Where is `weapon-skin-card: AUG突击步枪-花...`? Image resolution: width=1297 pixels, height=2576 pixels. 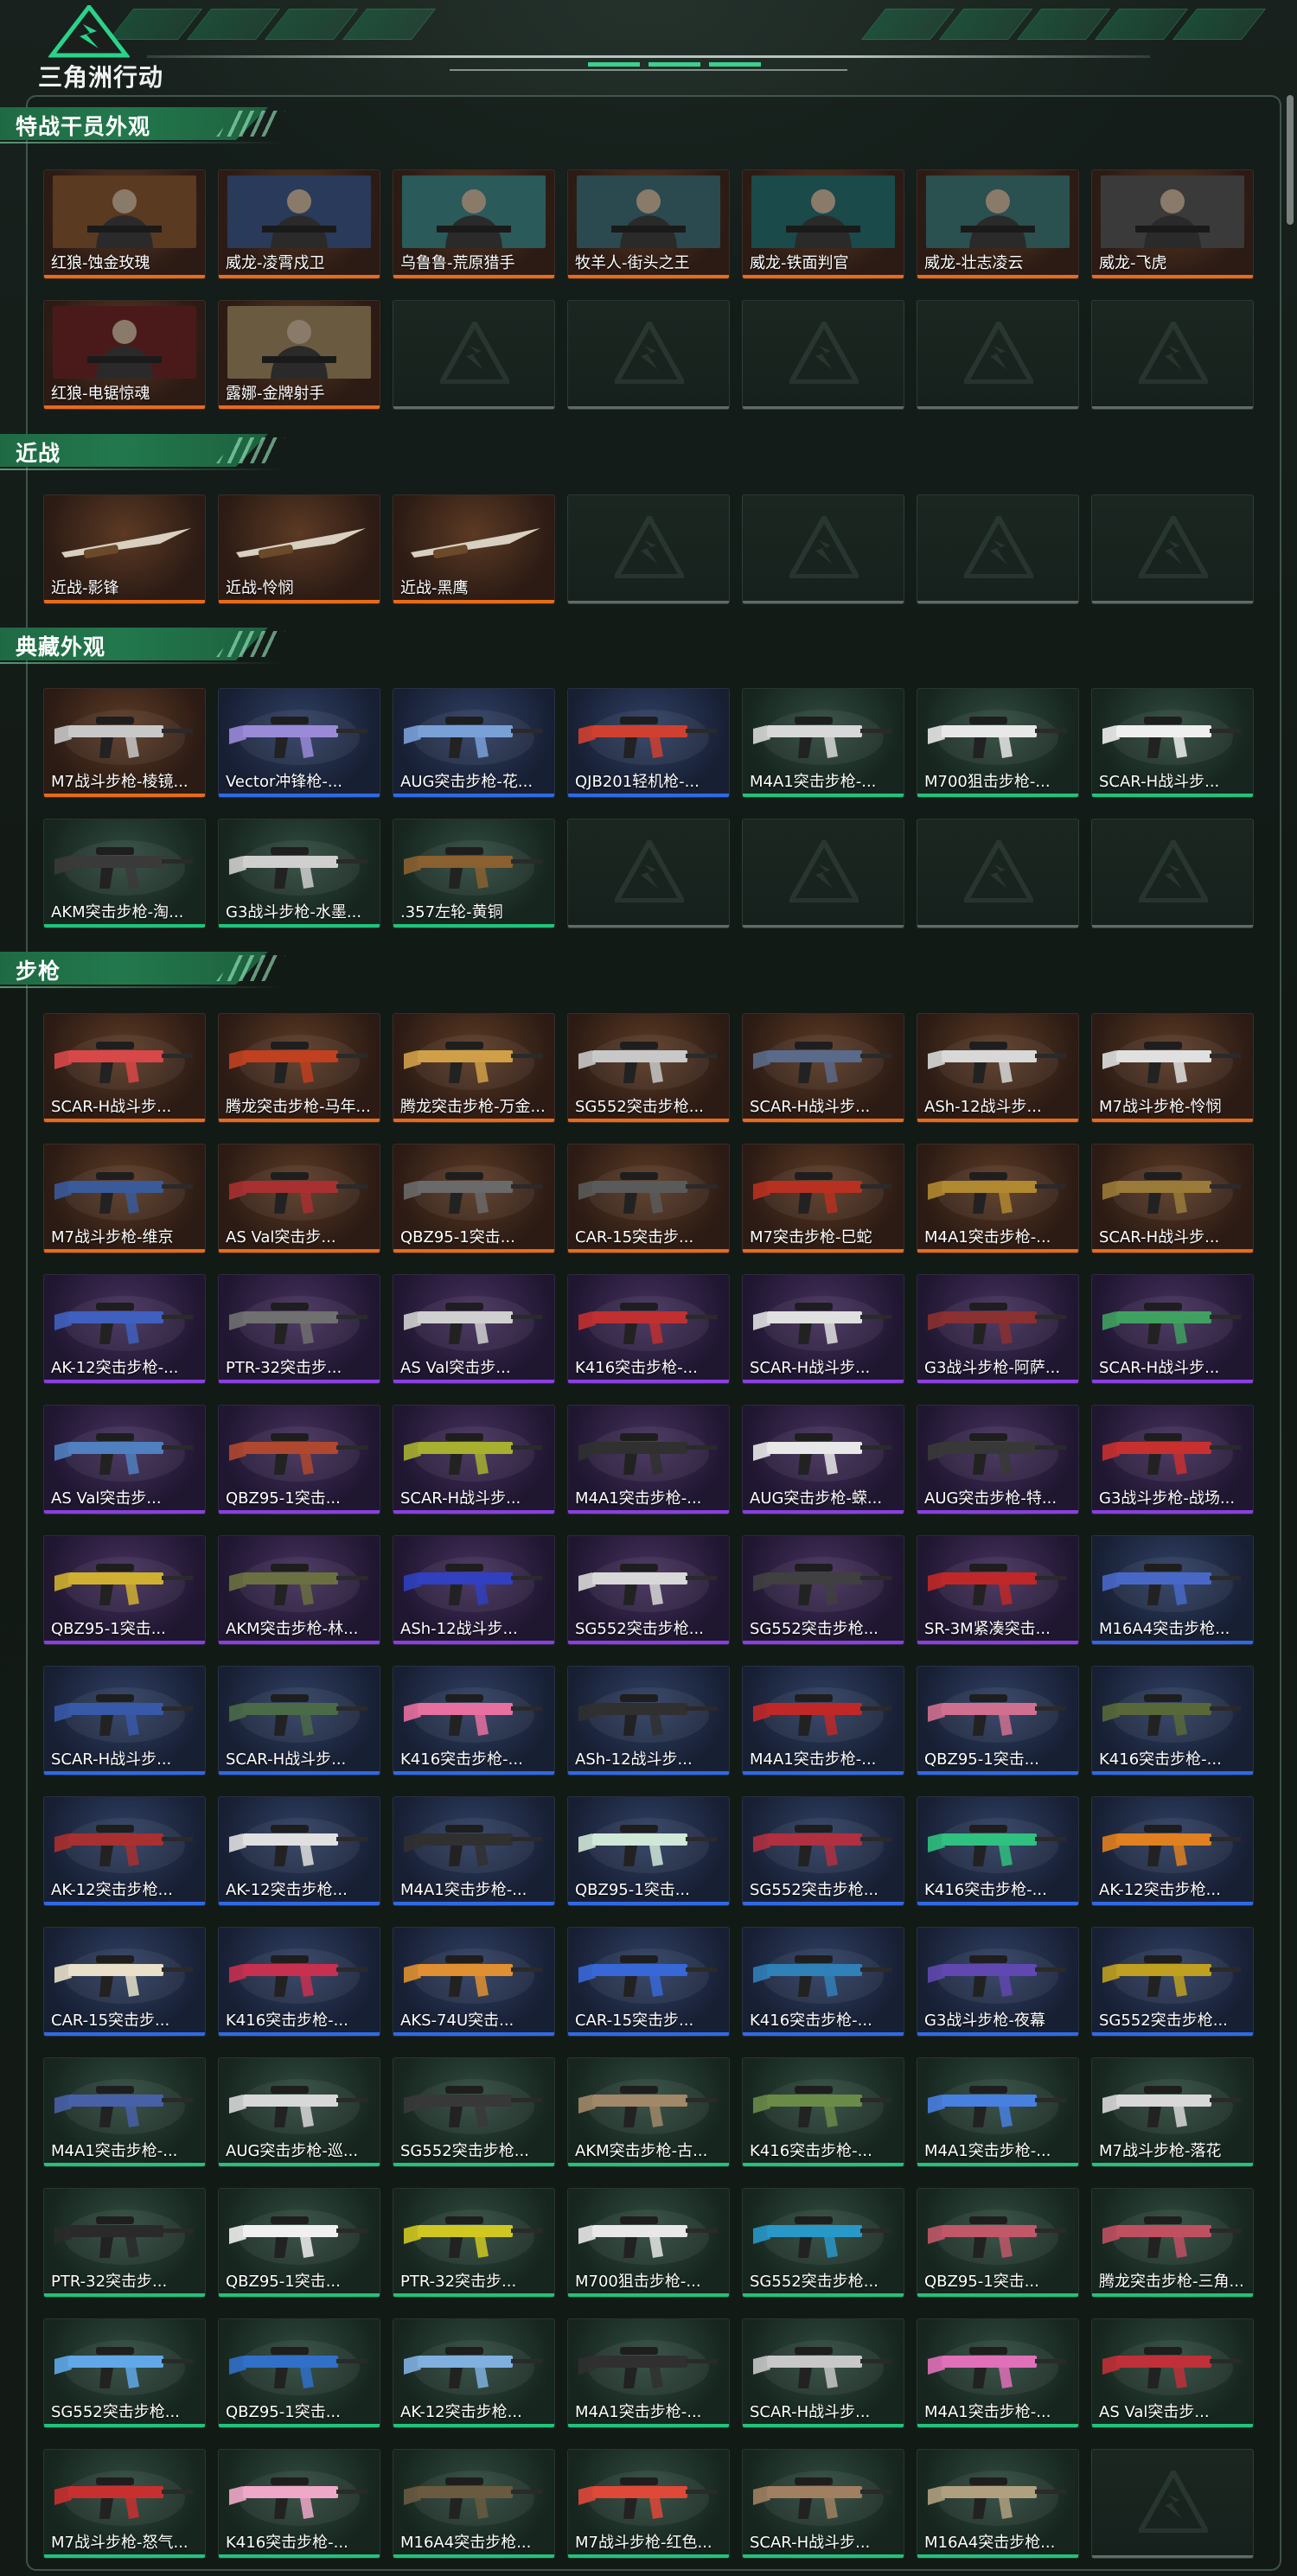
weapon-skin-card: AUG突击步枪-花... is located at coordinates (474, 743).